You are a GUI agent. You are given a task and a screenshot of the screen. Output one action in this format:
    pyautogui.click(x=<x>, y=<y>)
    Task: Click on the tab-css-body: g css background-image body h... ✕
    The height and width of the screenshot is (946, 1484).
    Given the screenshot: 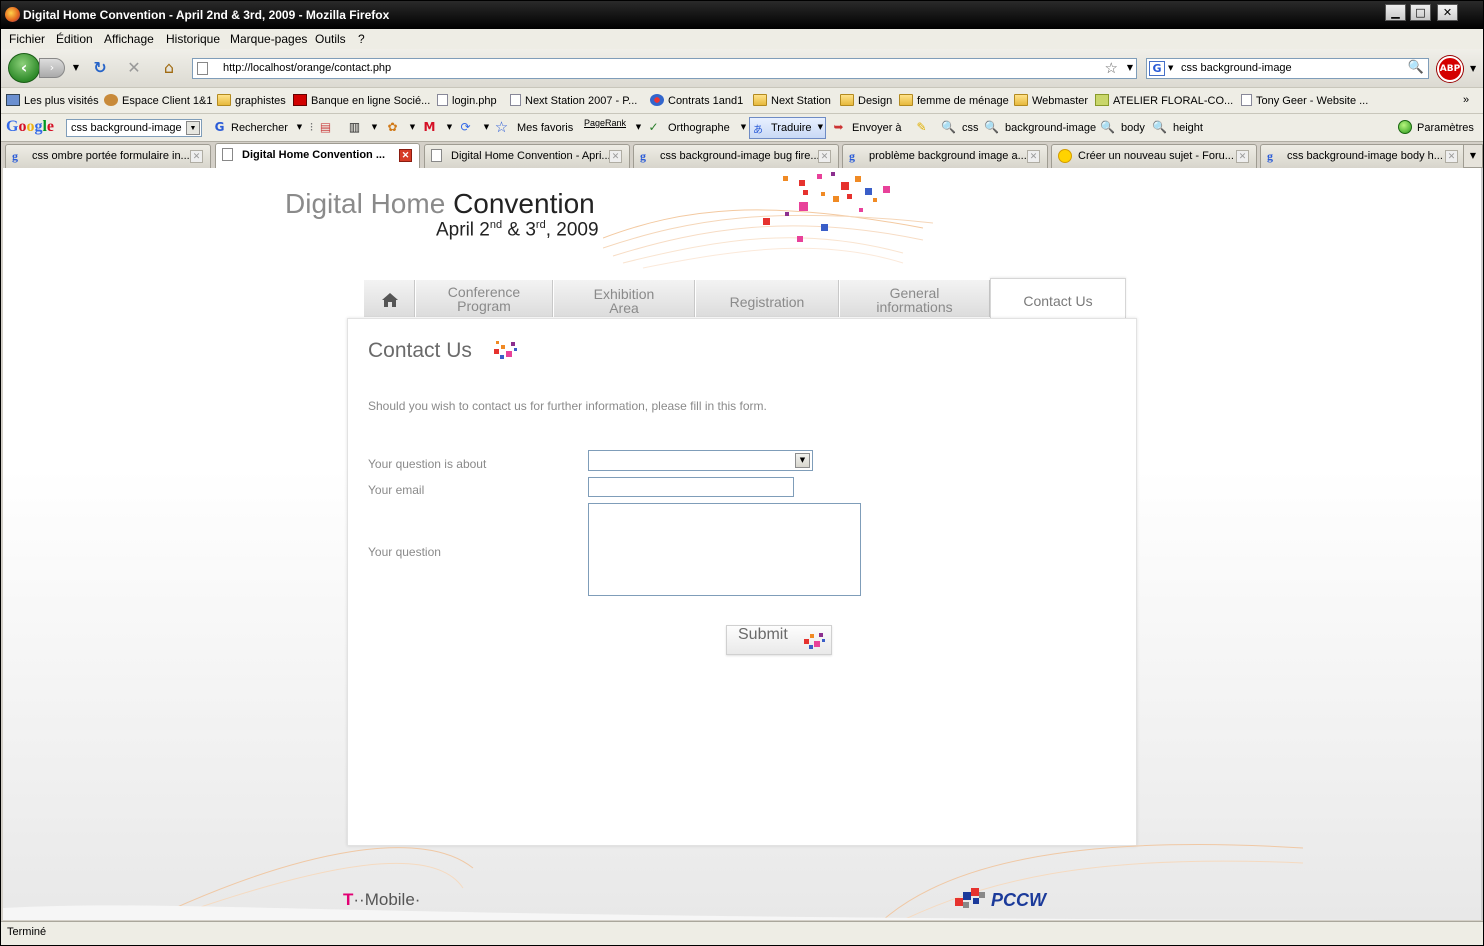 What is the action you would take?
    pyautogui.click(x=1363, y=156)
    